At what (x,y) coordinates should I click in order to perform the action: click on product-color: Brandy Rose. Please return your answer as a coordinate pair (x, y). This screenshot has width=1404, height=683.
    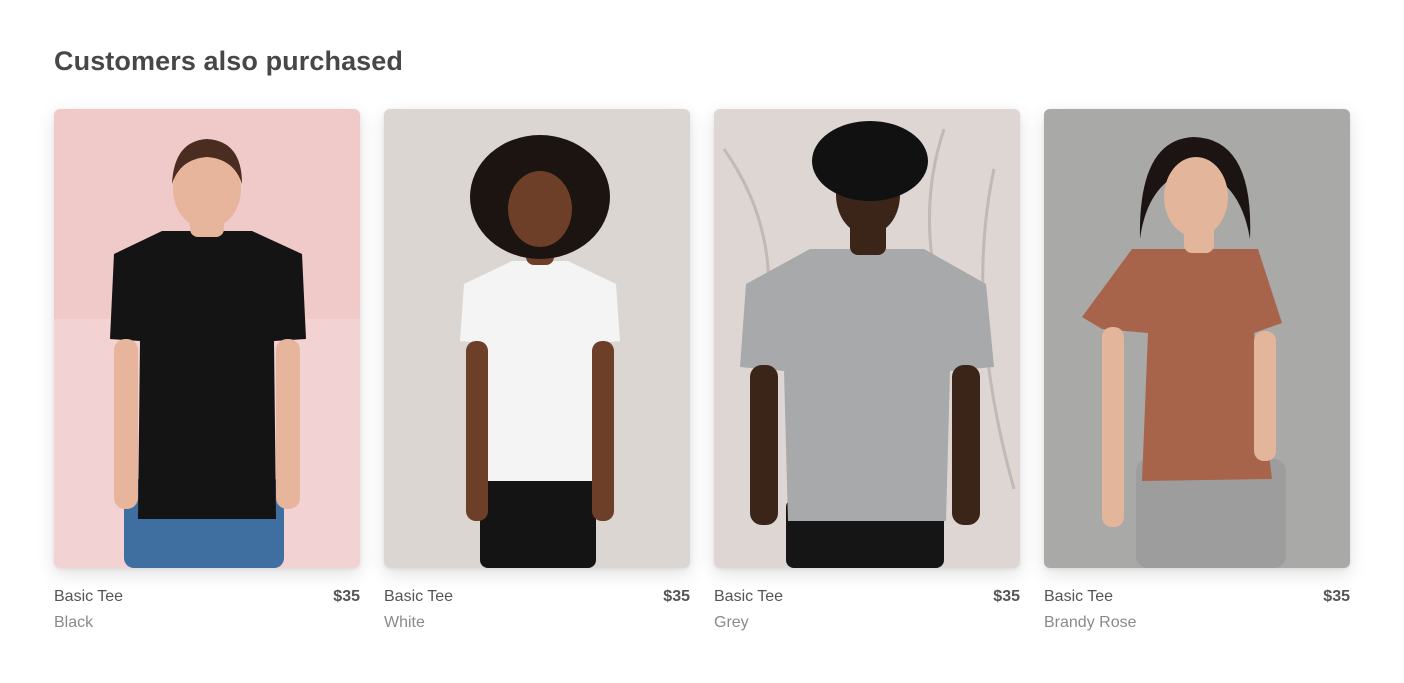
    Looking at the image, I should click on (1090, 622).